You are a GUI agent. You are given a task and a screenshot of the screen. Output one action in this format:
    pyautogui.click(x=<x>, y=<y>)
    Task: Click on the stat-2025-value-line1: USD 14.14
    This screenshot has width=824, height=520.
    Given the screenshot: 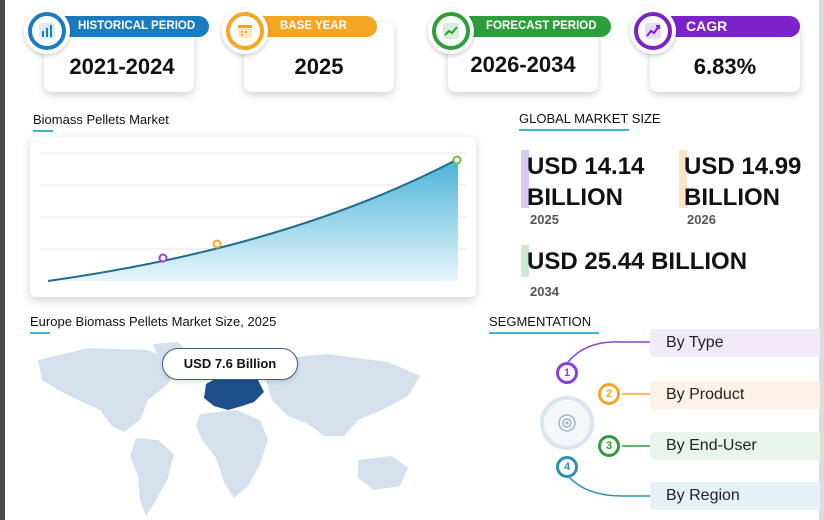 What is the action you would take?
    pyautogui.click(x=586, y=166)
    